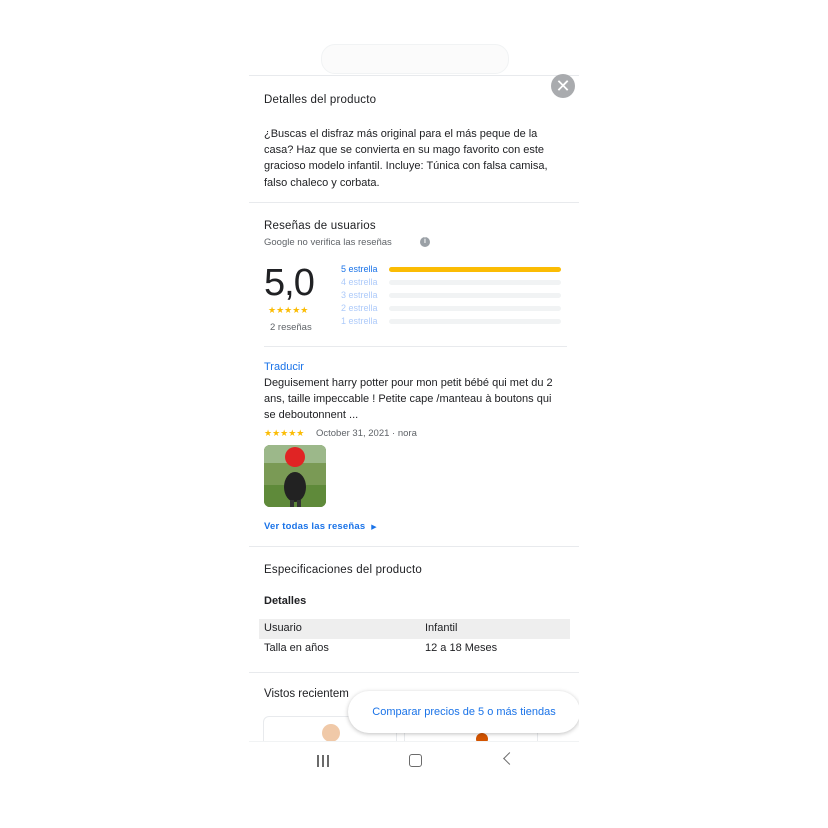 The width and height of the screenshot is (828, 828). Describe the element at coordinates (289, 283) in the screenshot. I see `average-rating: 5,0` at that location.